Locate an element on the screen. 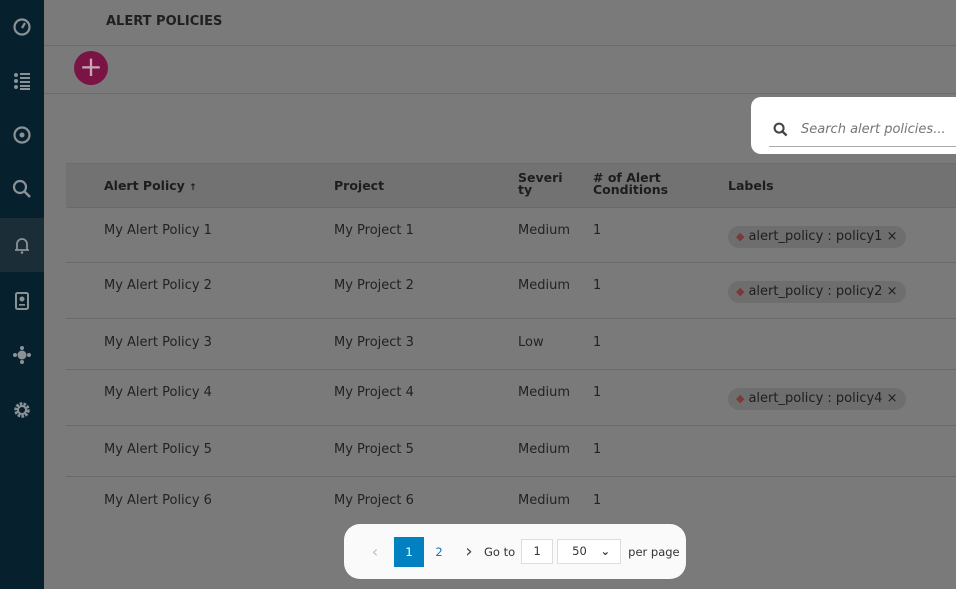 The image size is (956, 589). page-2-button: 2 is located at coordinates (439, 552).